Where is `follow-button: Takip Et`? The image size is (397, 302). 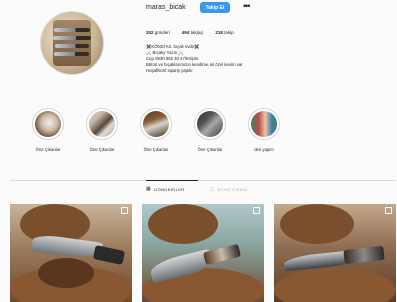
follow-button: Takip Et is located at coordinates (215, 7).